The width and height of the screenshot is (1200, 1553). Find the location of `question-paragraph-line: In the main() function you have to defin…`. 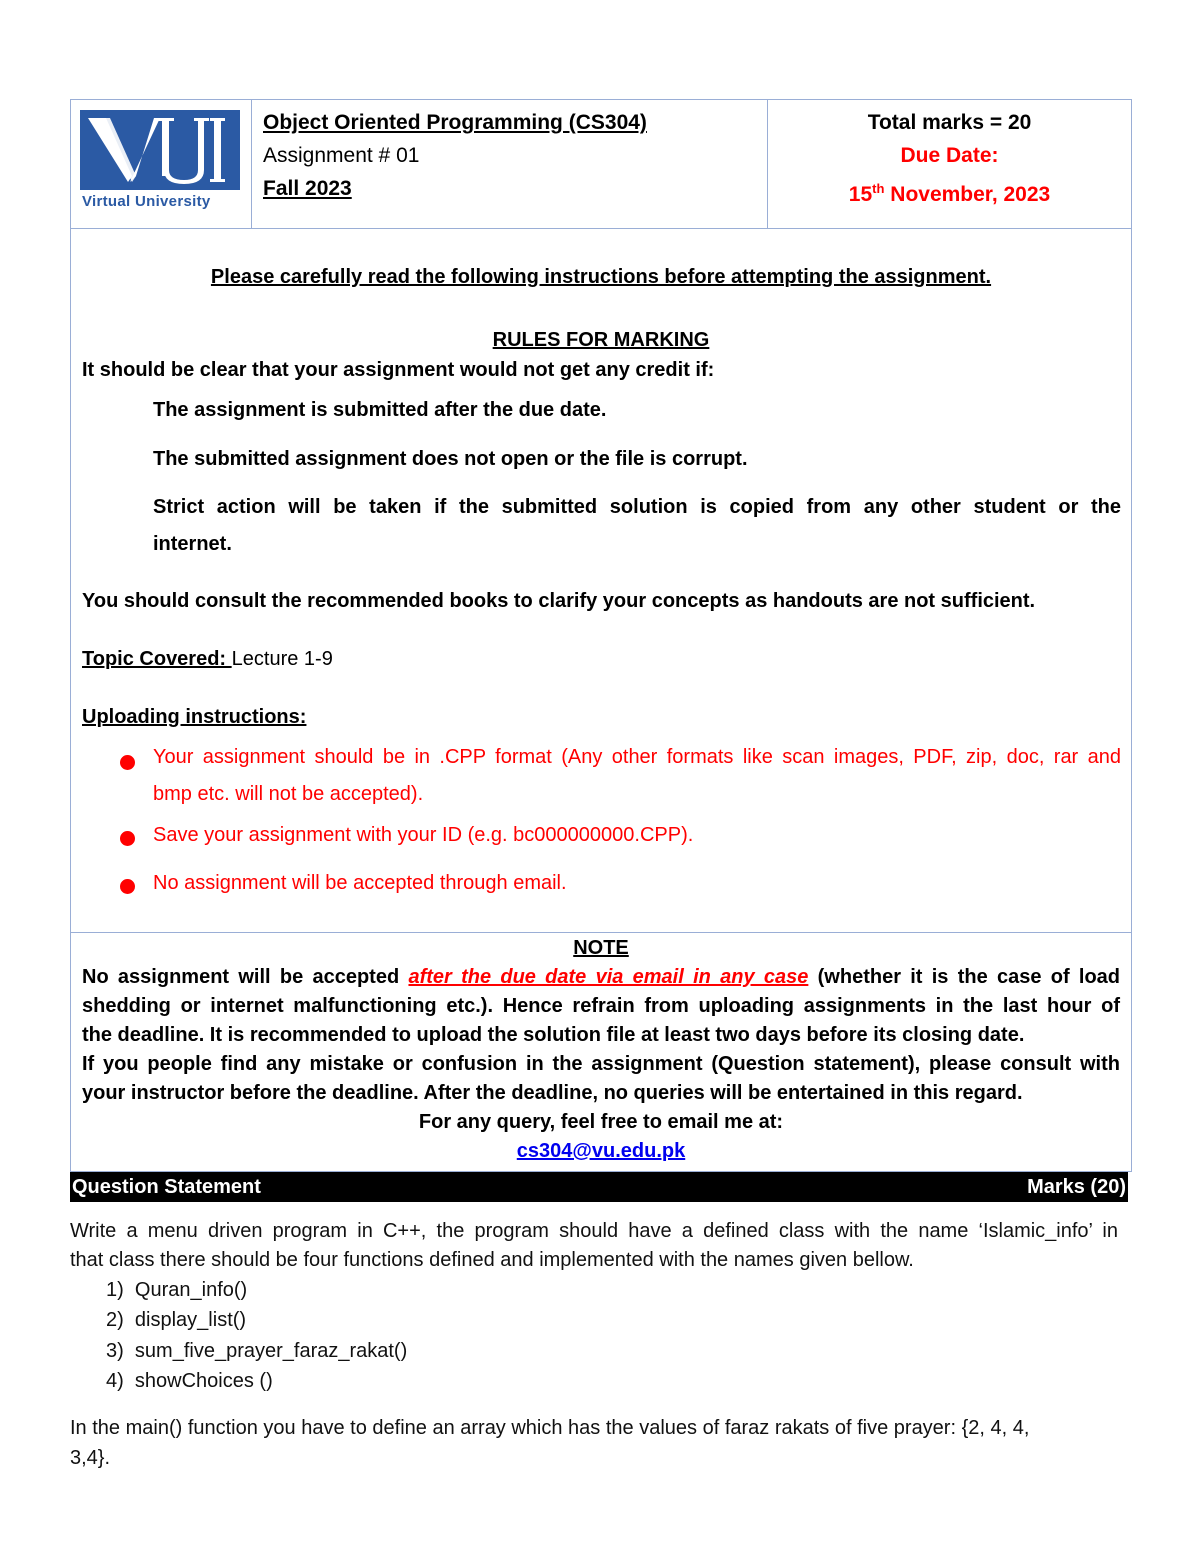

question-paragraph-line: In the main() function you have to defin… is located at coordinates (550, 1428).